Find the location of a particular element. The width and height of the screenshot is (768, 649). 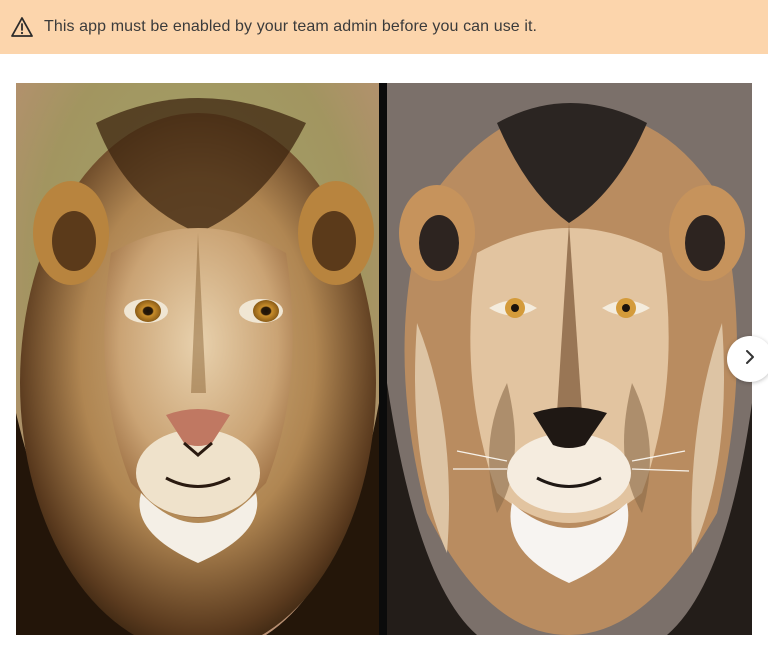

image-divider is located at coordinates (383, 359).